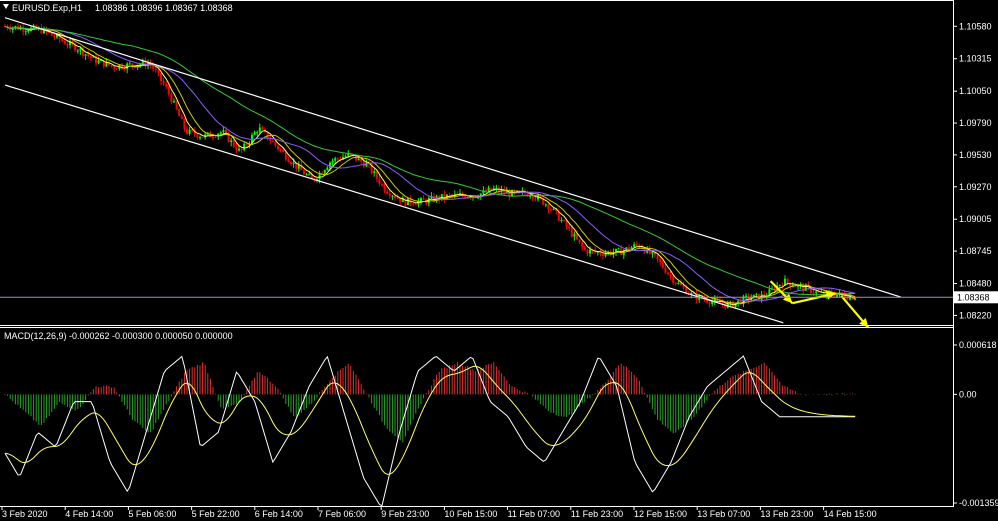  What do you see at coordinates (975, 59) in the screenshot?
I see `price-tick-label: 1.10315` at bounding box center [975, 59].